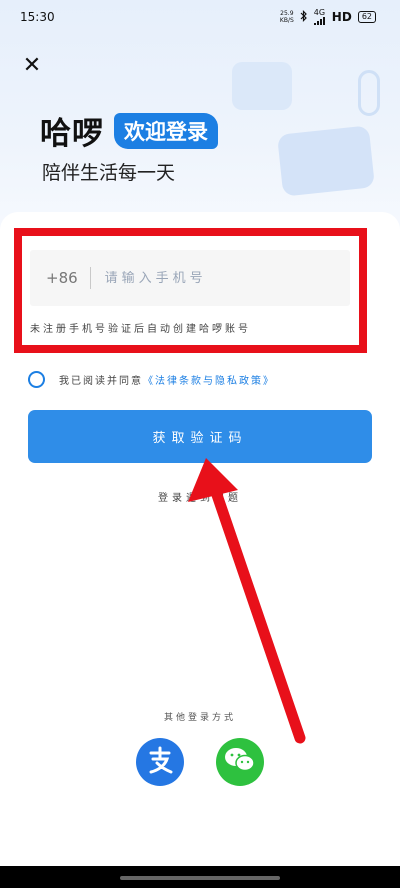  I want to click on agreement-row: 我已阅读并同意 《法律条款与隐私政策》, so click(151, 379).